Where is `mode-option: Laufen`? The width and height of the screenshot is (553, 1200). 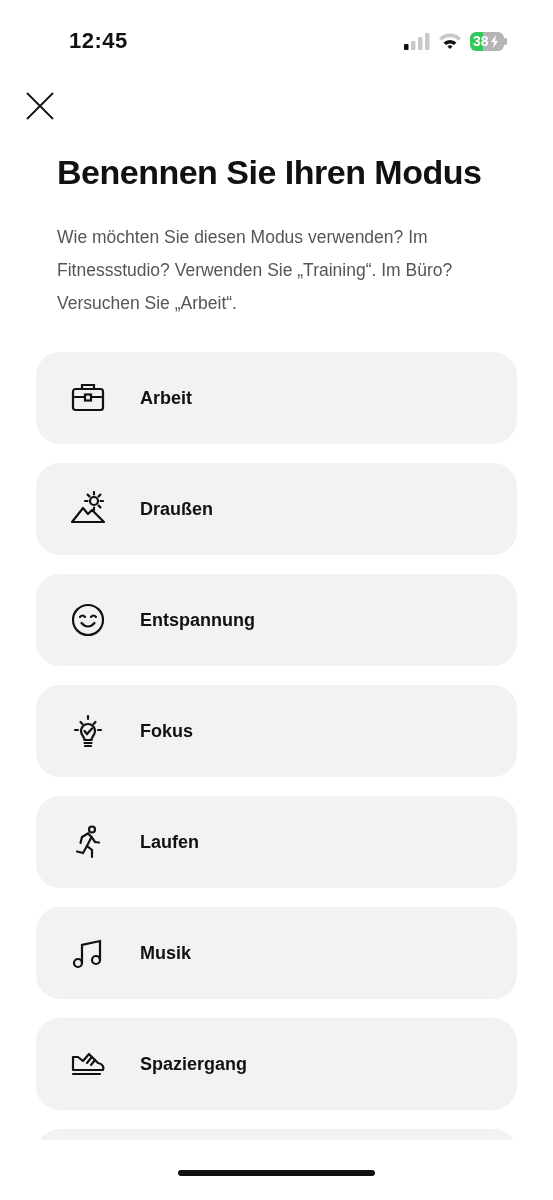
mode-option: Laufen is located at coordinates (276, 842).